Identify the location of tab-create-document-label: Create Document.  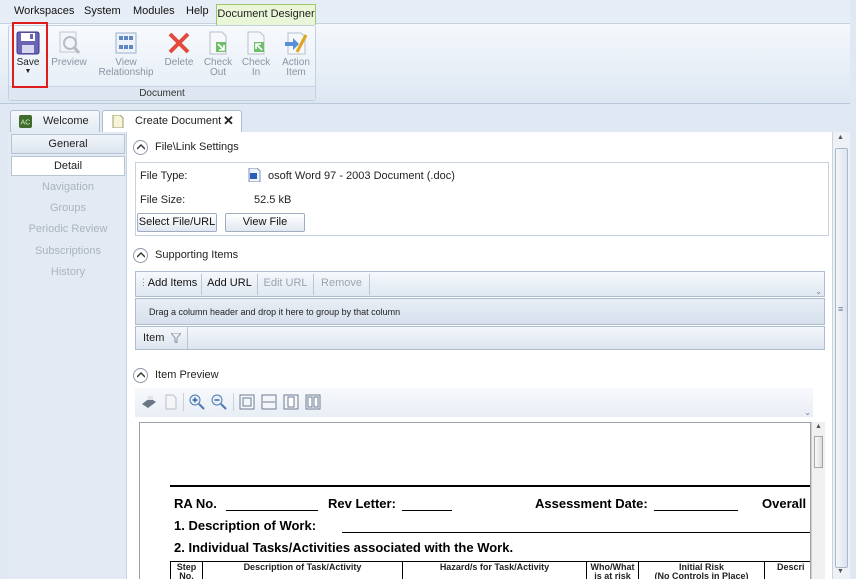
(178, 121).